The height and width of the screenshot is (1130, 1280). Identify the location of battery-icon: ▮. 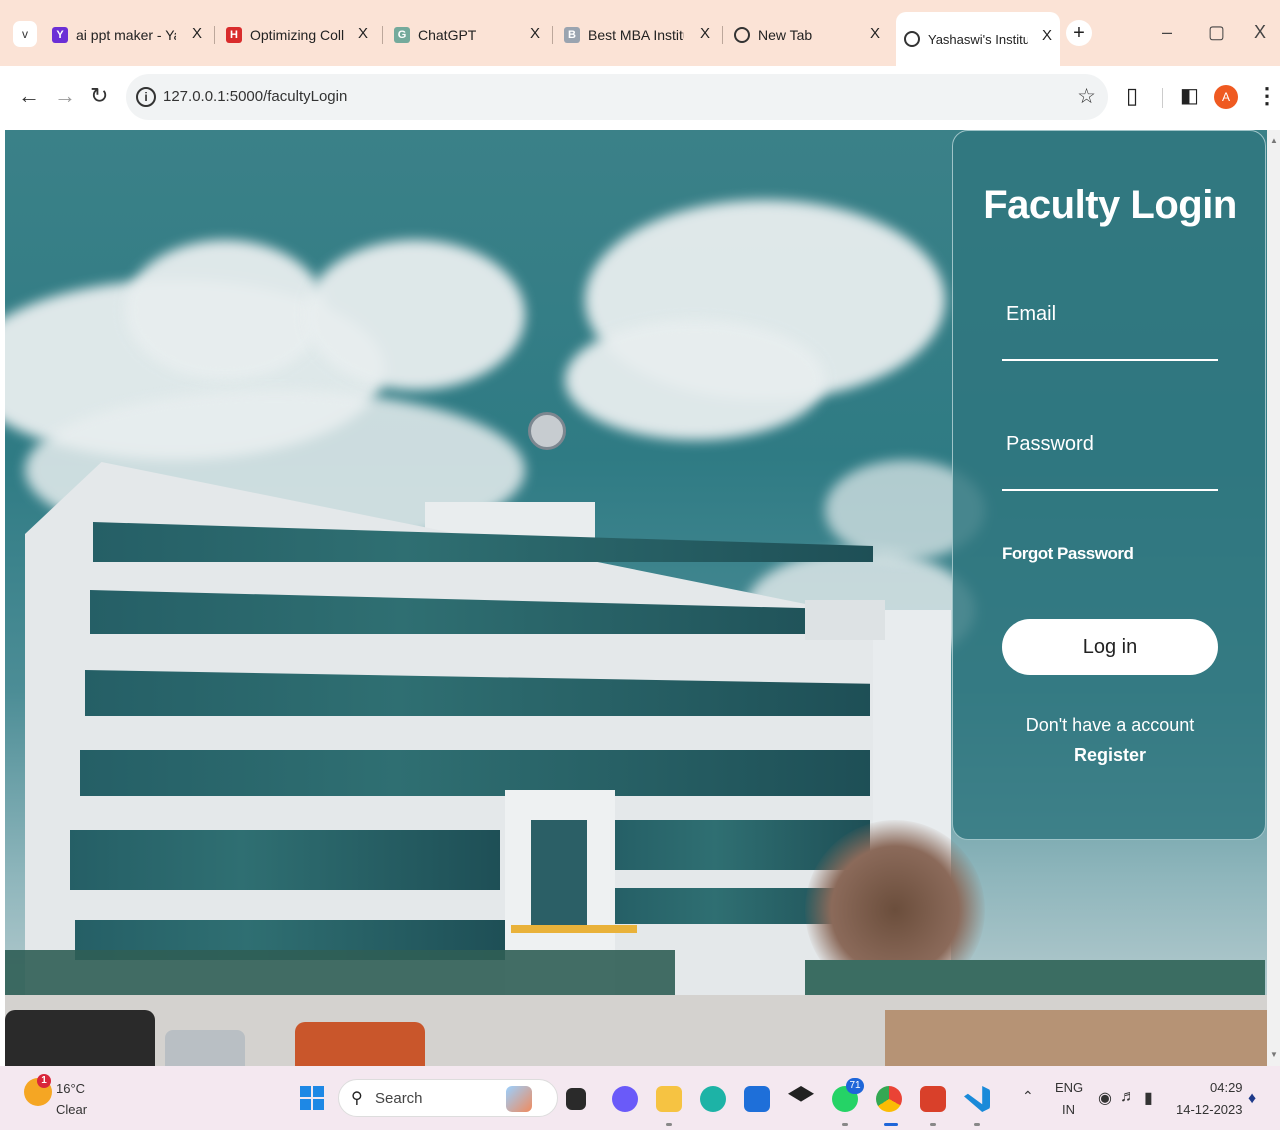
(1148, 1098).